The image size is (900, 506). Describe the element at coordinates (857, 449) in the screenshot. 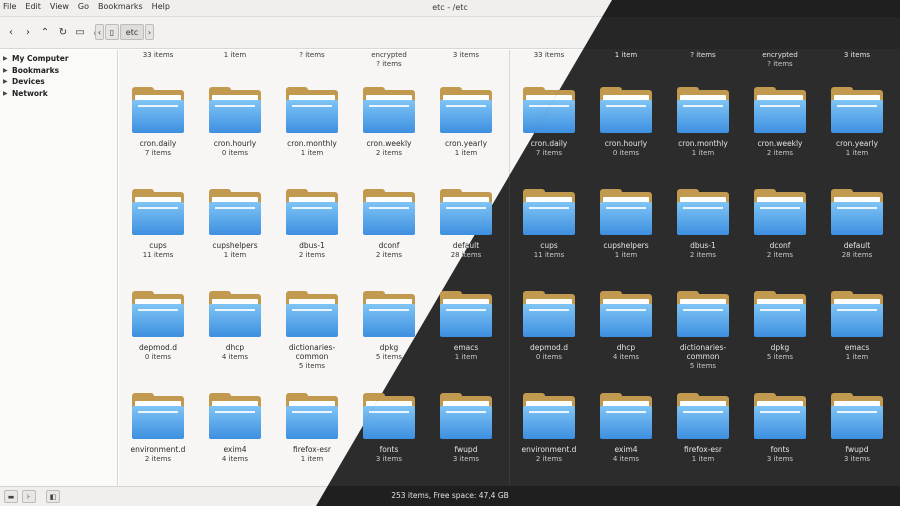

I see `folder-name: fwupd` at that location.